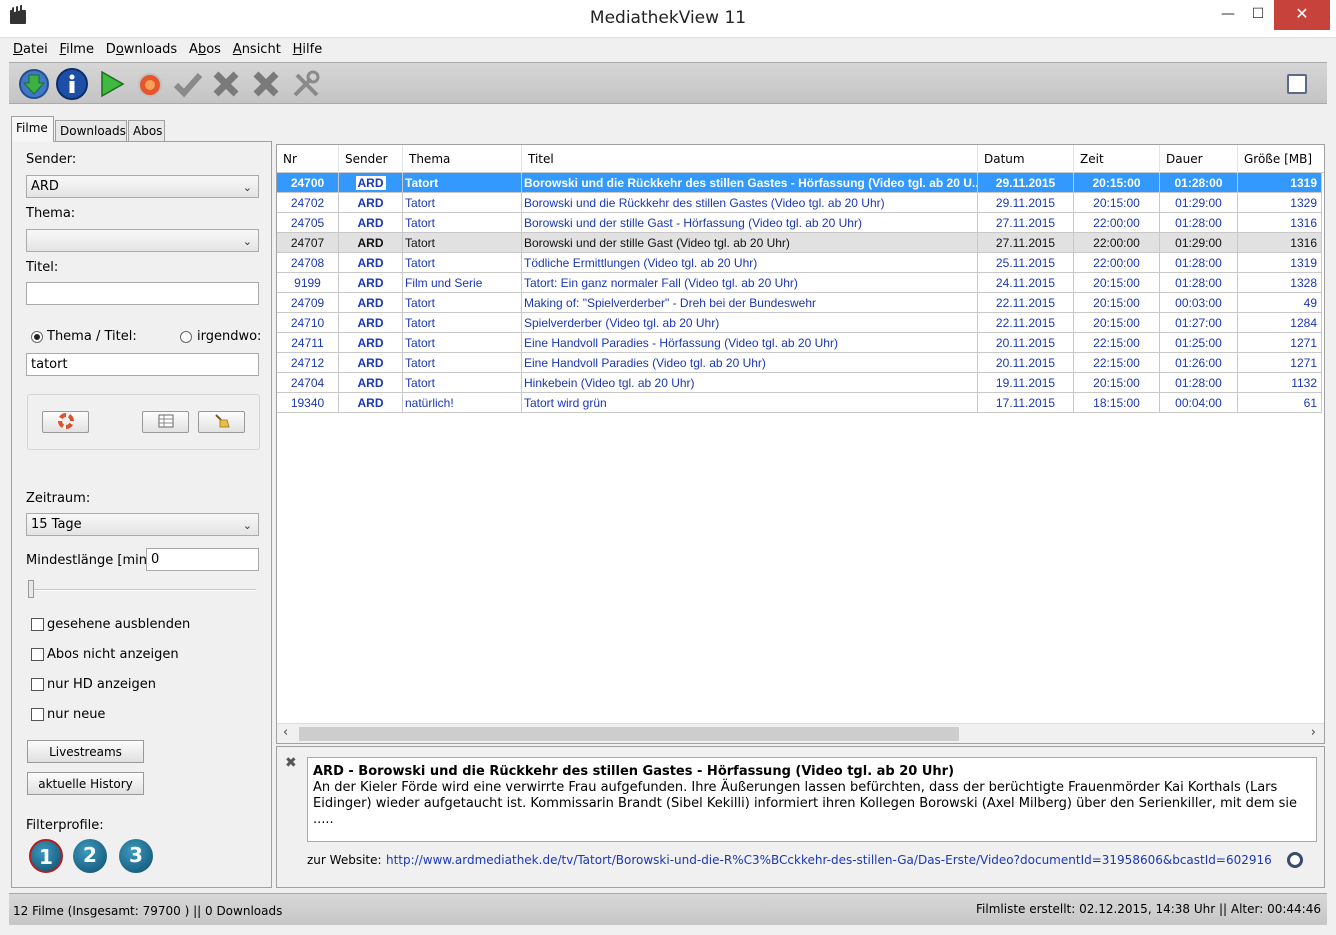 This screenshot has height=935, width=1336. I want to click on info-icon, so click(72, 84).